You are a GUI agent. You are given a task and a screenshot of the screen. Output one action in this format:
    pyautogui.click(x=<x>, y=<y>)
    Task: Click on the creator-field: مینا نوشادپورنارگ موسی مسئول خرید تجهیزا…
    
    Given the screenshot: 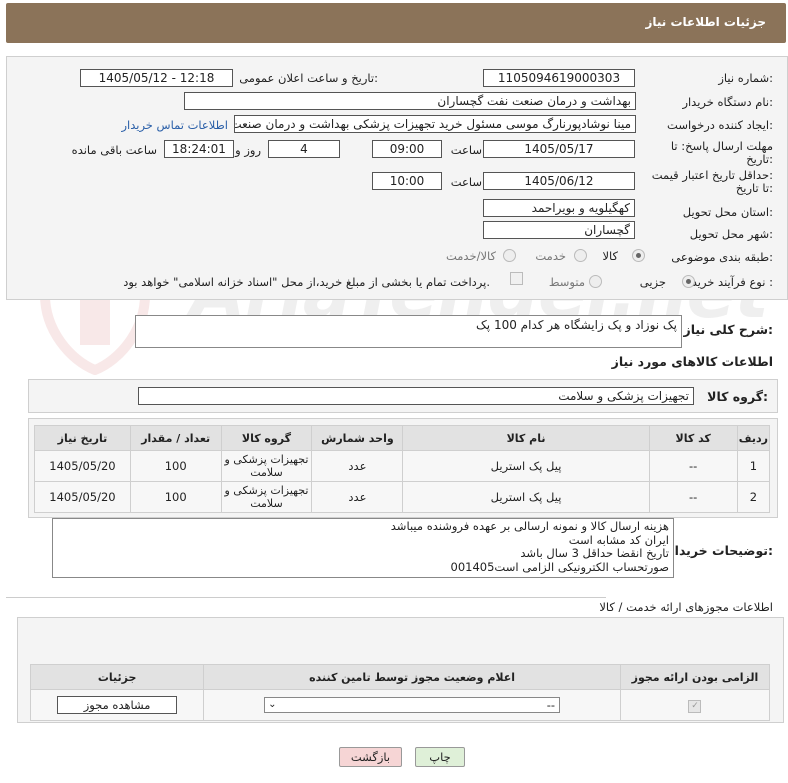 What is the action you would take?
    pyautogui.click(x=435, y=124)
    